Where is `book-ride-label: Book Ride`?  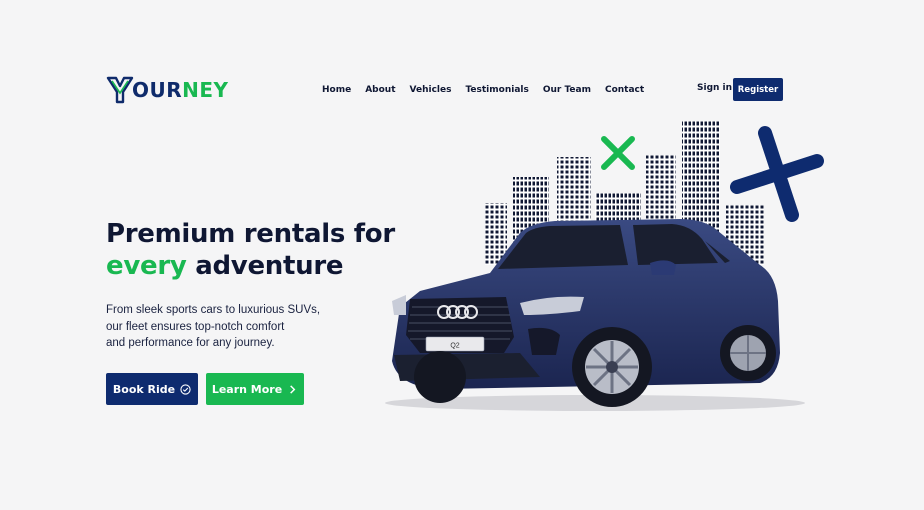 book-ride-label: Book Ride is located at coordinates (144, 389).